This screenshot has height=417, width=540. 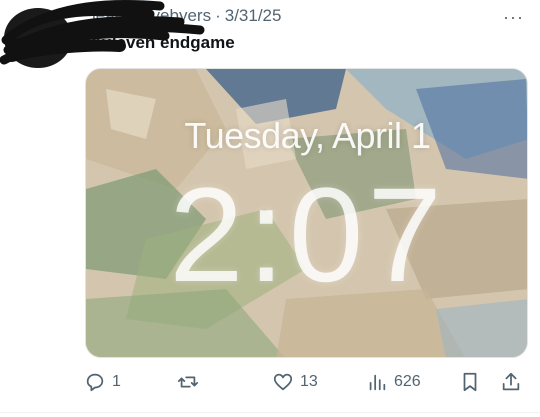 I want to click on post-text: mileven endgame, so click(x=163, y=42).